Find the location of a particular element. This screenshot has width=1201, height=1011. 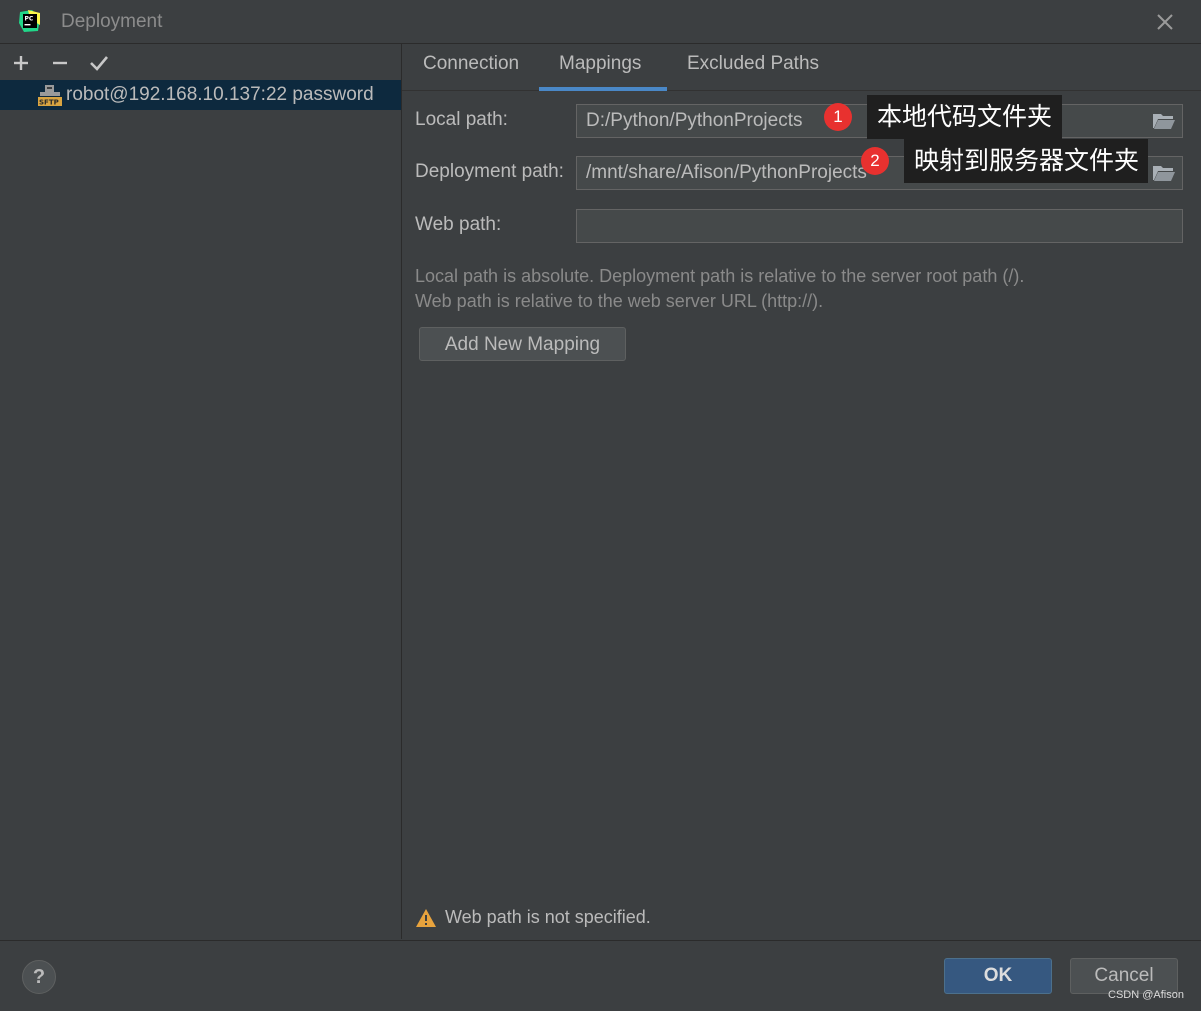

local-path-label: Local path: is located at coordinates (461, 119).